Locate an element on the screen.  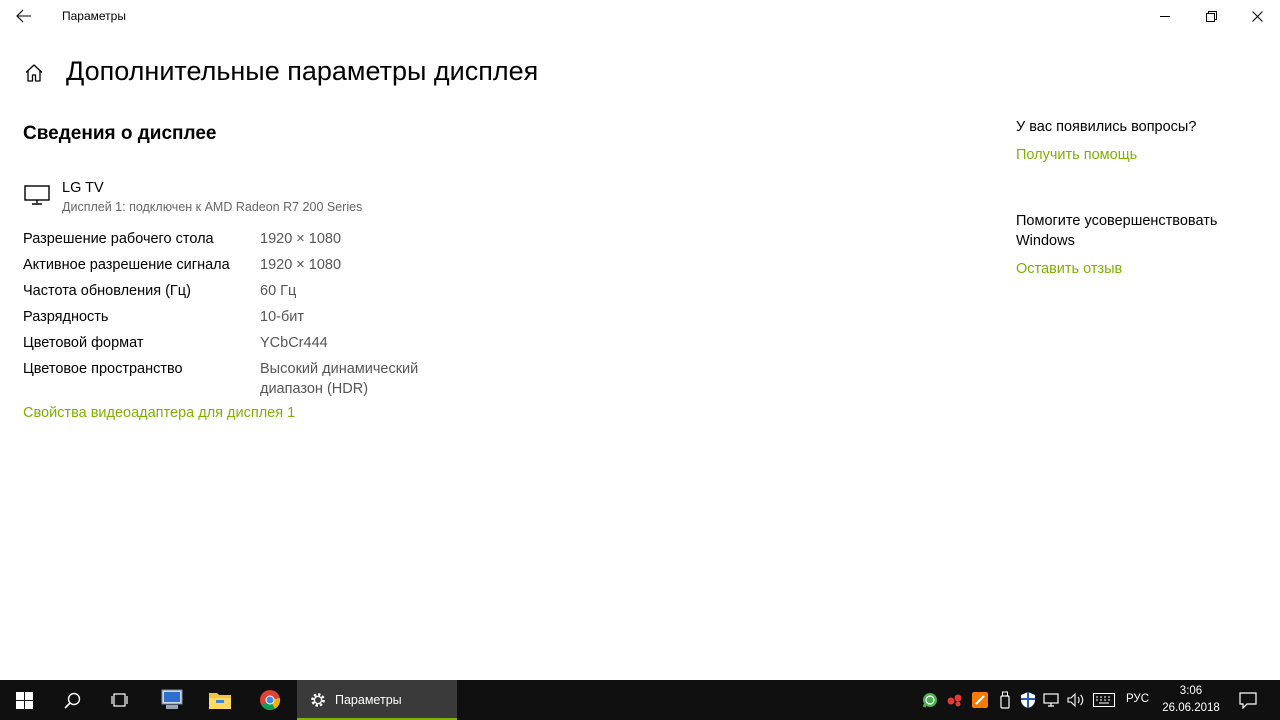
property-label: Активное разрешение сигнала is located at coordinates (126, 265).